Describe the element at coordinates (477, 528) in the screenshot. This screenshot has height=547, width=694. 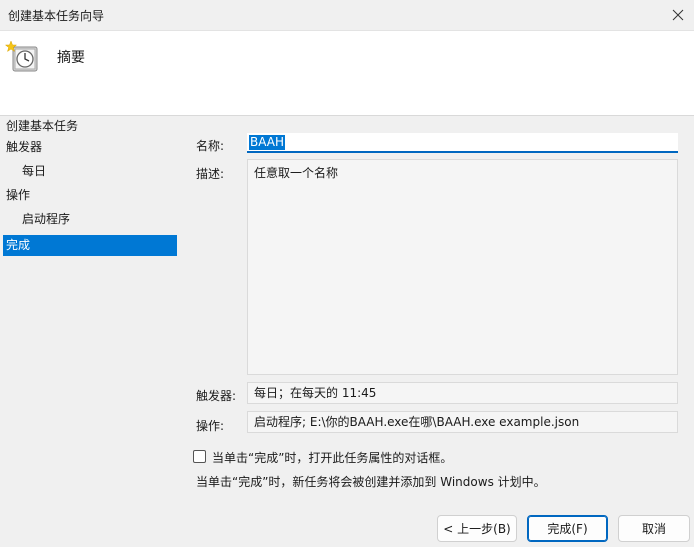
I see `back-button: < 上一步(B)` at that location.